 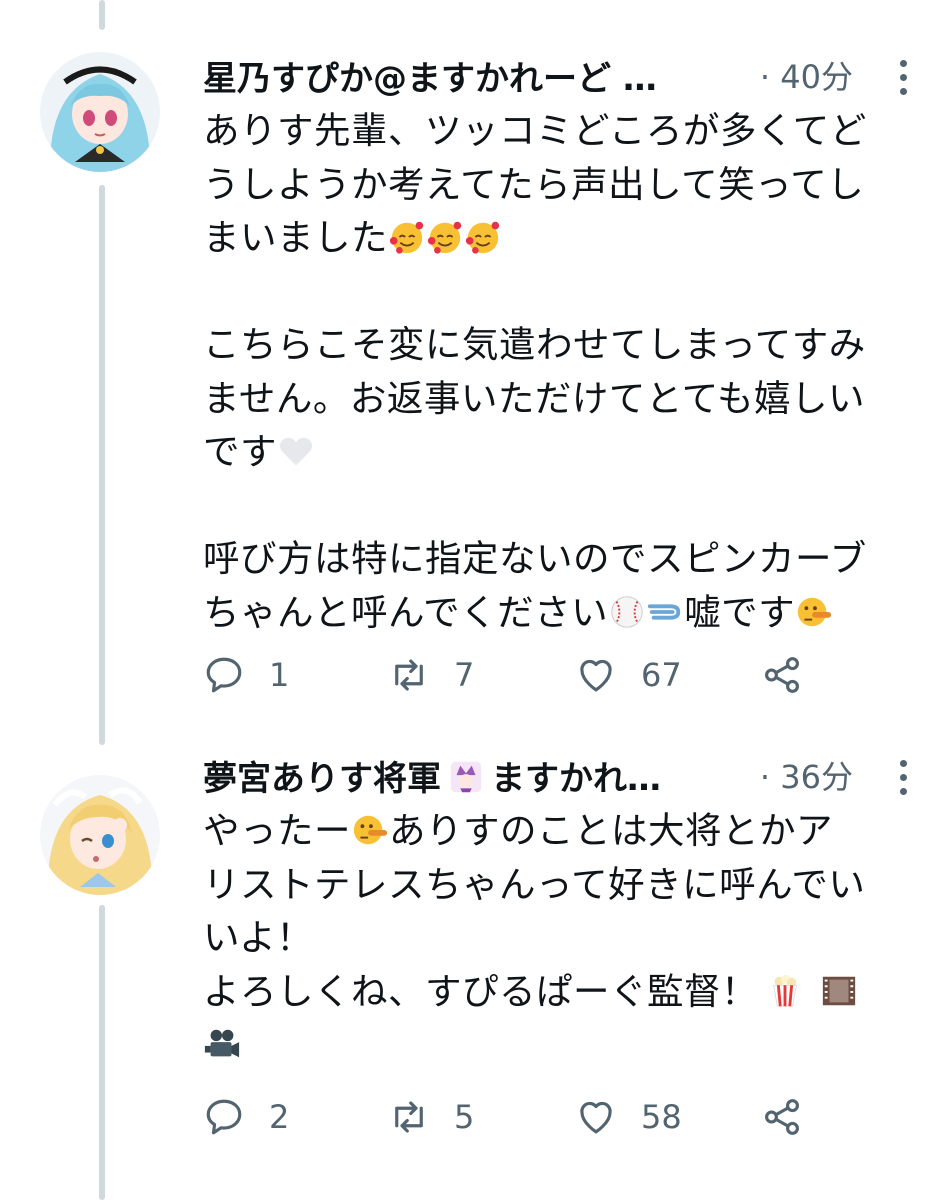 I want to click on like-count: 67, so click(x=661, y=675).